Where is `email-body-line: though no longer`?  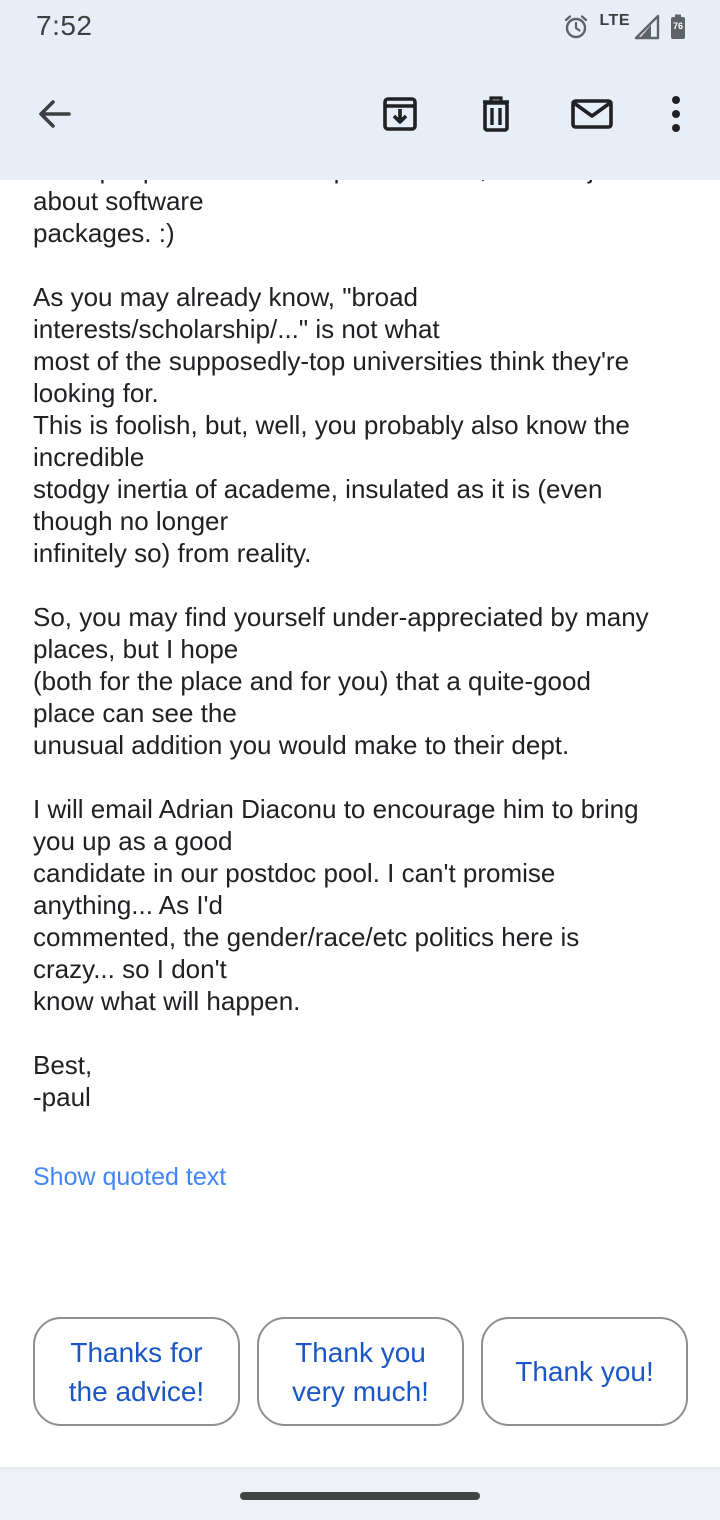
email-body-line: though no longer is located at coordinates (131, 521).